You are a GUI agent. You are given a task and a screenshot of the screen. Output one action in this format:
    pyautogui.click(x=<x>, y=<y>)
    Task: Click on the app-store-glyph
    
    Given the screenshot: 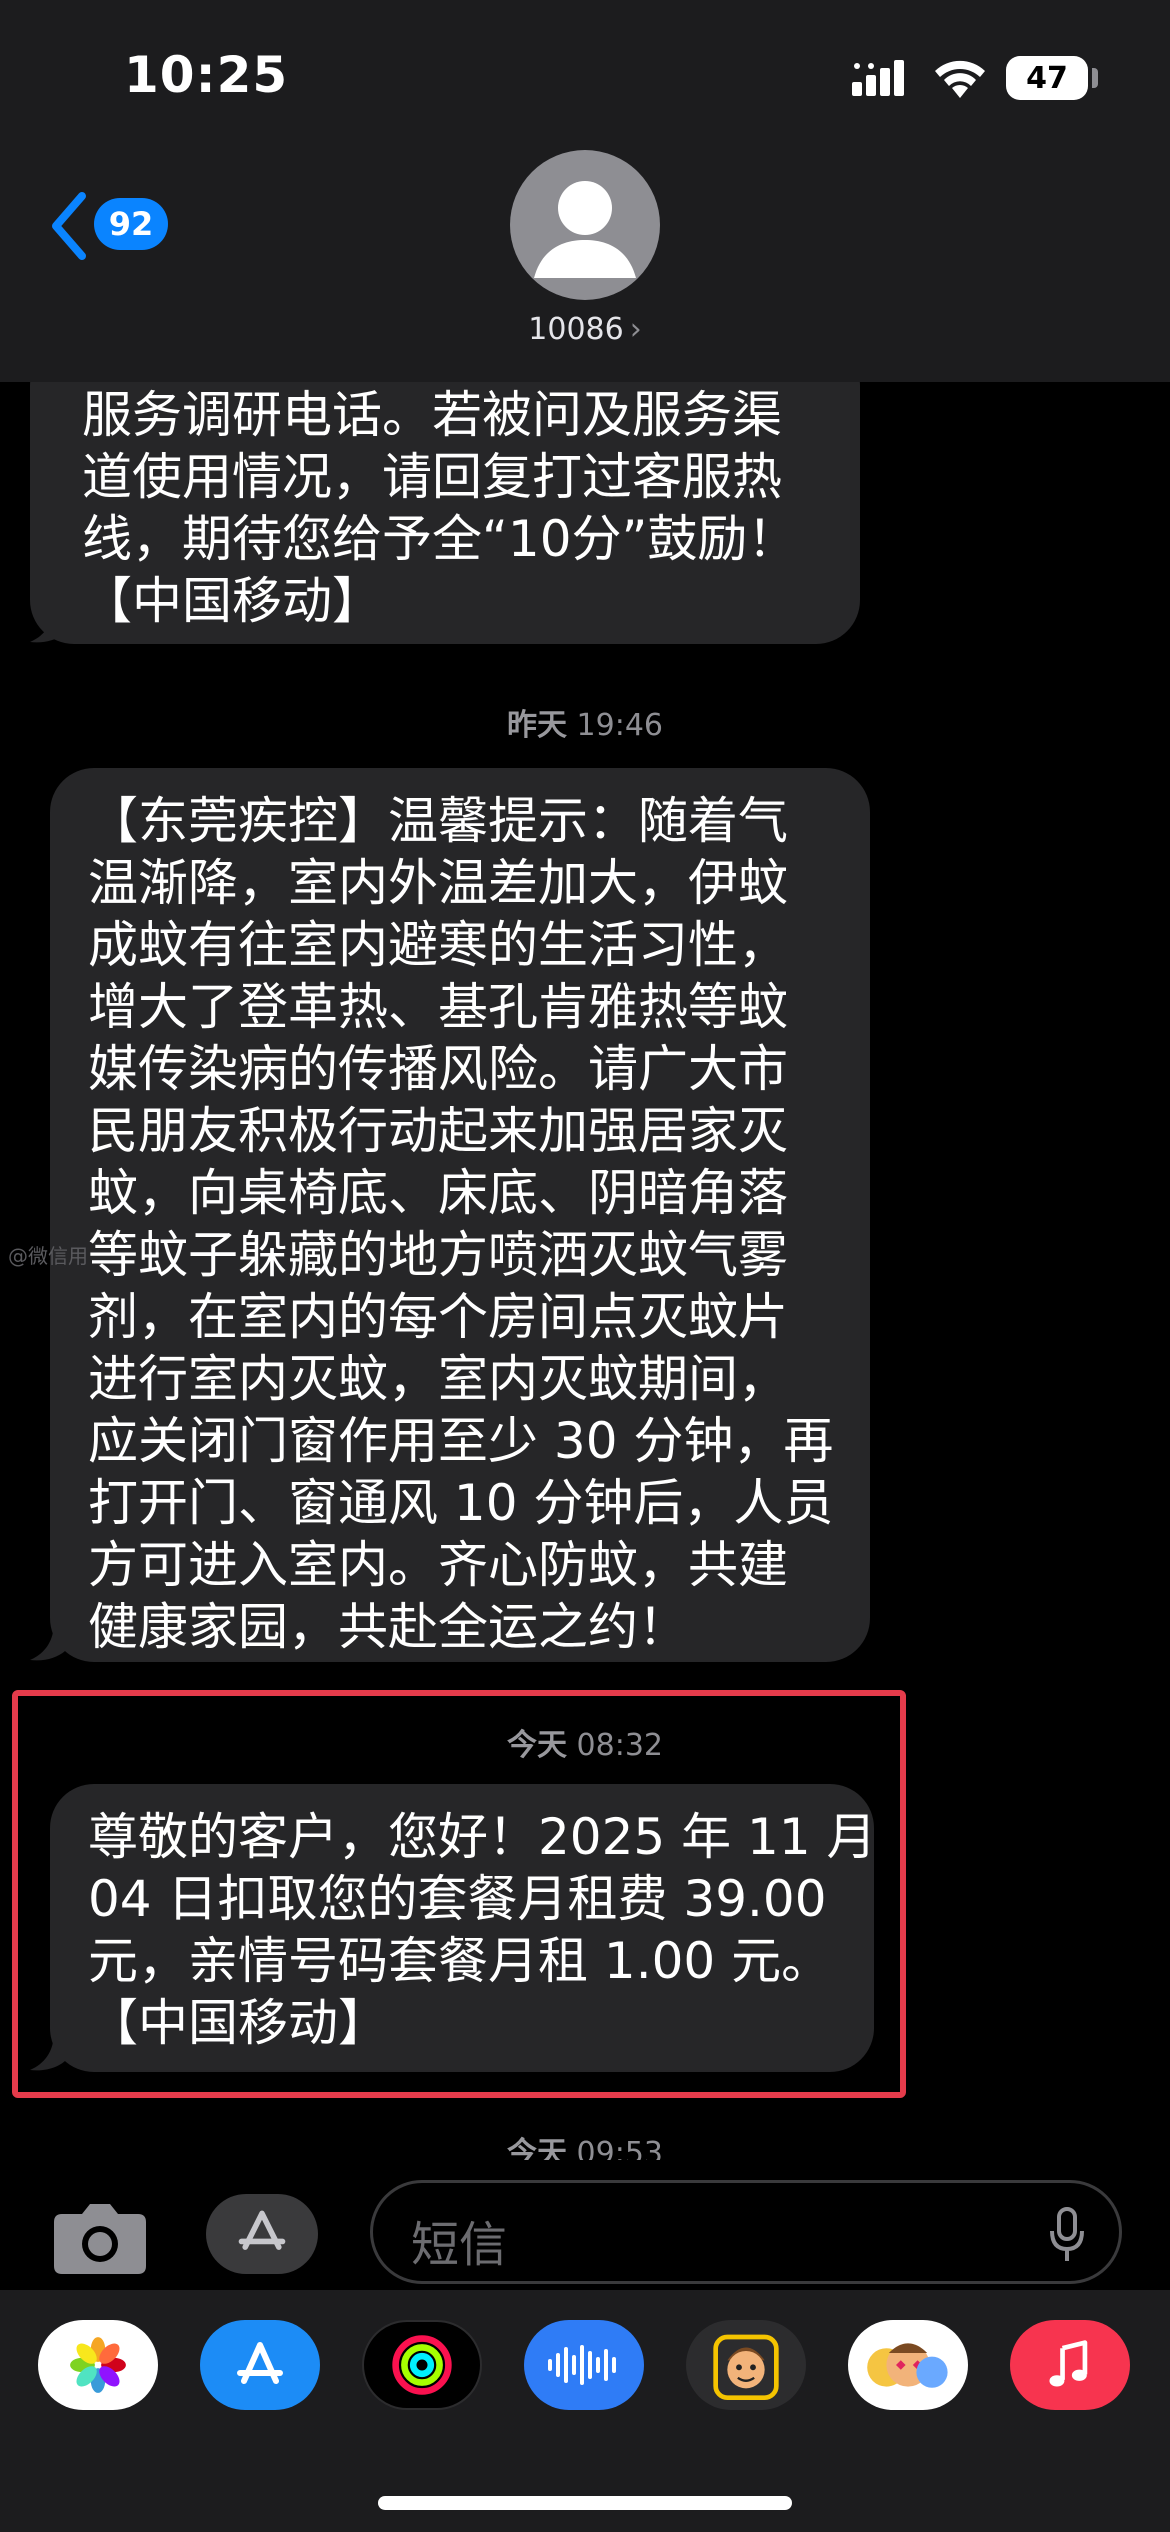 What is the action you would take?
    pyautogui.click(x=260, y=2363)
    